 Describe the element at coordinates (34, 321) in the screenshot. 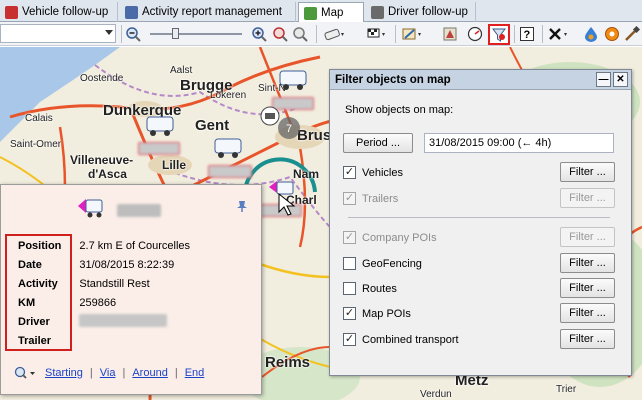

I see `info-key: Driver` at that location.